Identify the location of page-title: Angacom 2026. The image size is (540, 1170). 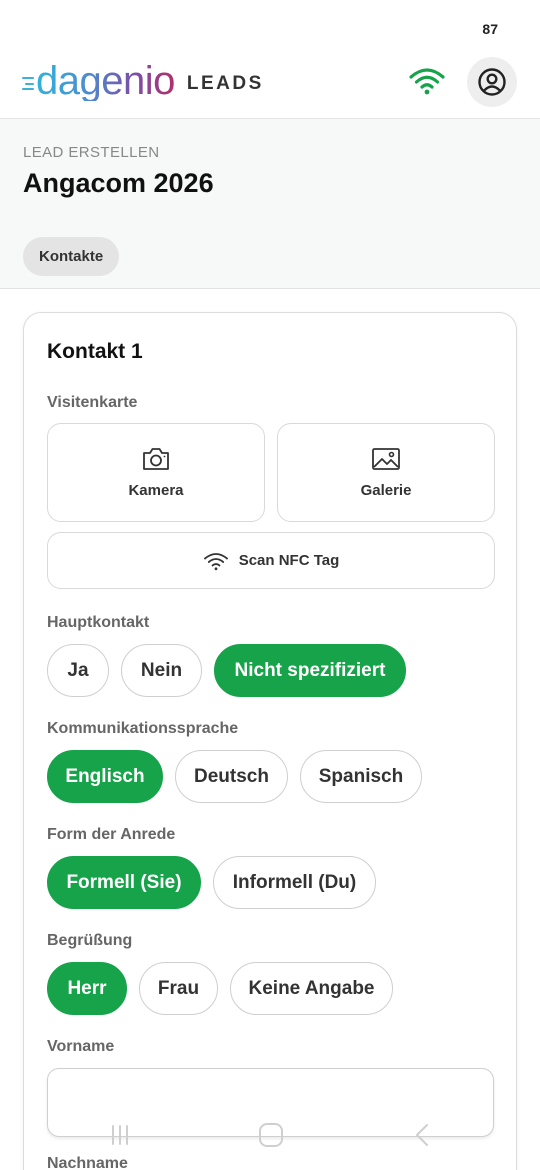
(118, 183).